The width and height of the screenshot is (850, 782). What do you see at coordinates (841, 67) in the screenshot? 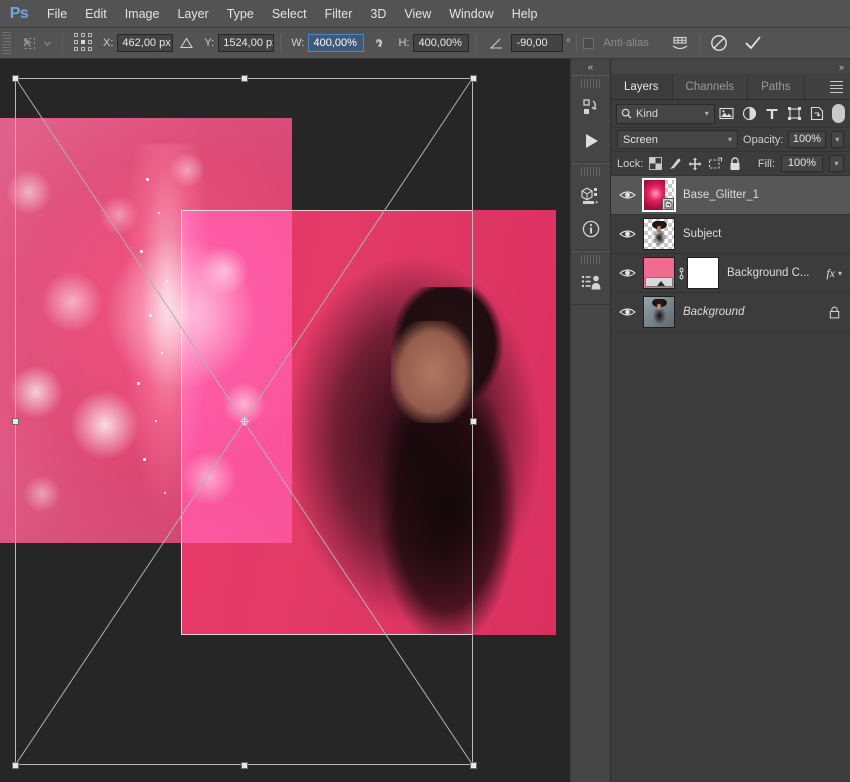
I see `double-chevron-right-icon: »` at bounding box center [841, 67].